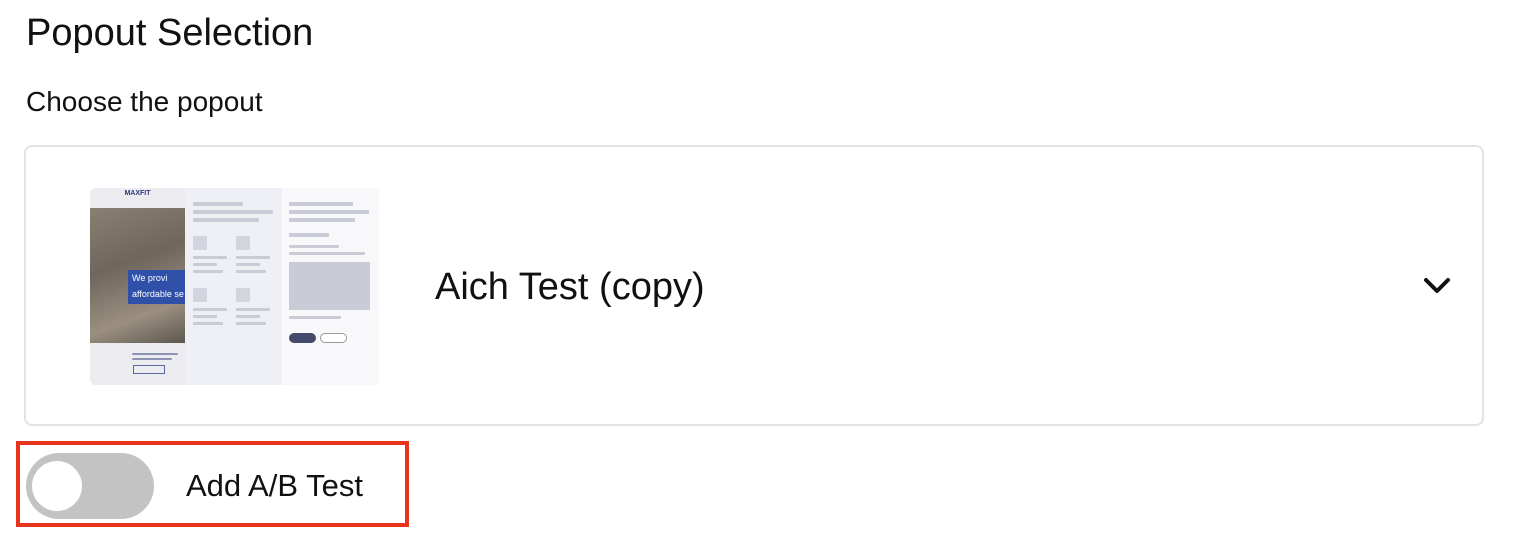 The image size is (1516, 544). What do you see at coordinates (144, 101) in the screenshot?
I see `section-subtitle: Choose the popout` at bounding box center [144, 101].